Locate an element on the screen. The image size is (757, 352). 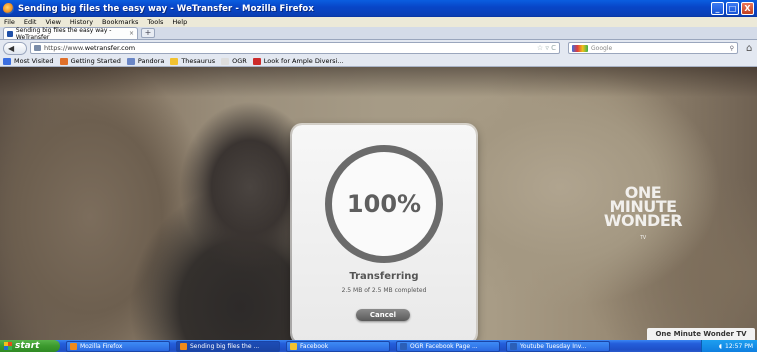
cancel-button: Cancel is located at coordinates (383, 315).